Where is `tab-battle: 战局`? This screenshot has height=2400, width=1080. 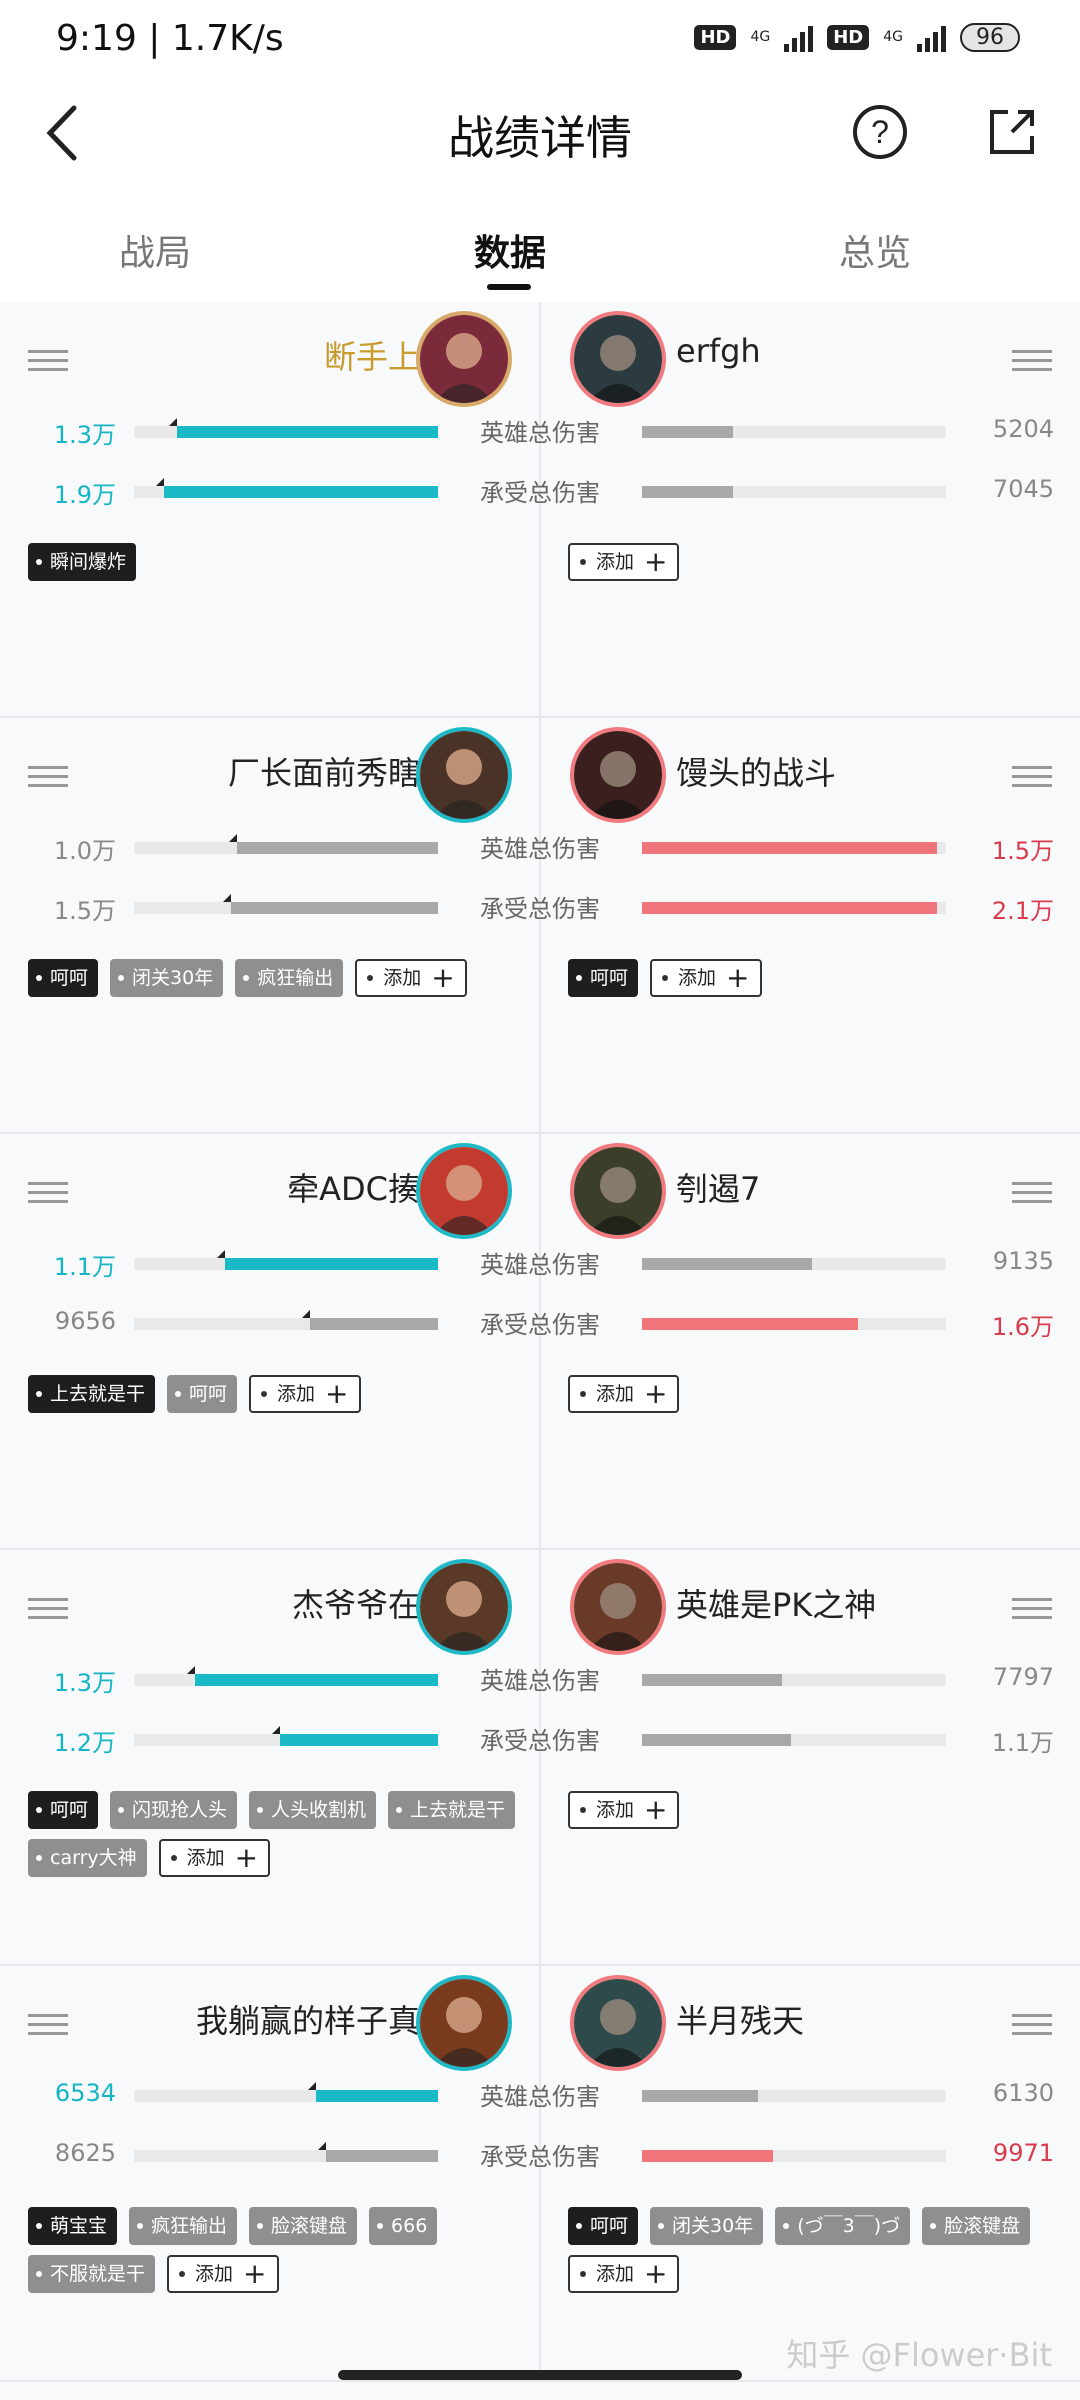
tab-battle: 战局 is located at coordinates (155, 250).